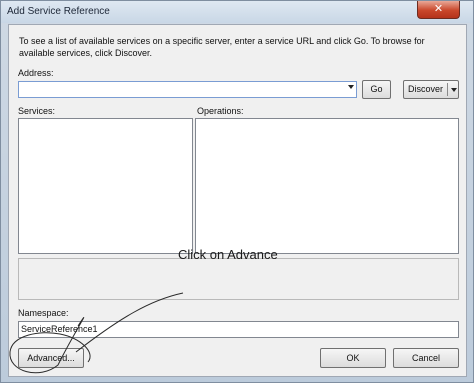 This screenshot has height=383, width=474. Describe the element at coordinates (43, 313) in the screenshot. I see `namespace-label: Namespace:` at that location.